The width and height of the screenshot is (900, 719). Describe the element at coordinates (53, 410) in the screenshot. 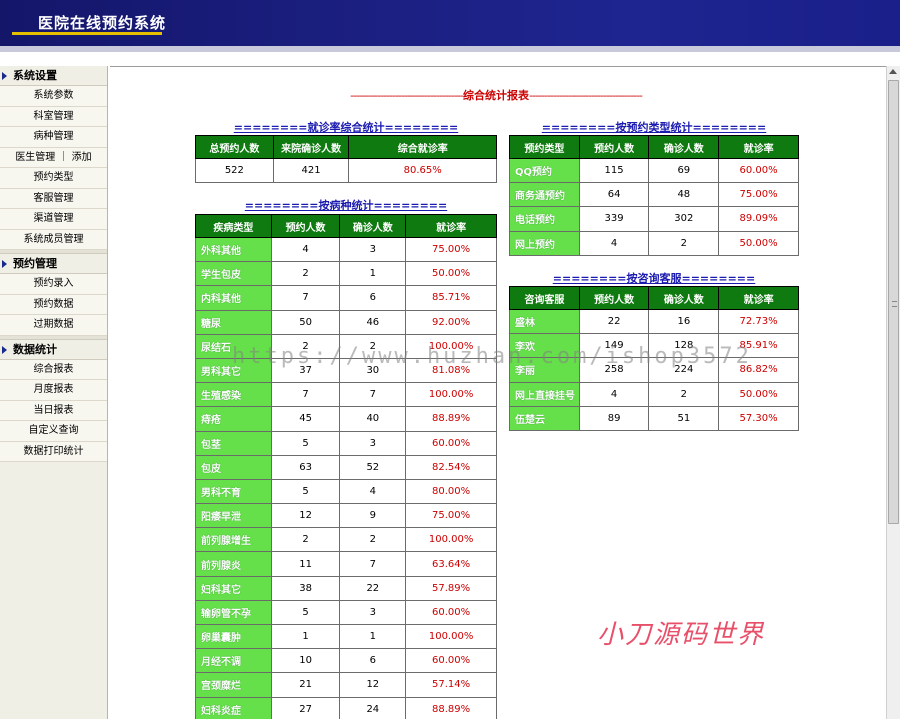

I see `sidebar-item-2-2: 当日报表` at that location.